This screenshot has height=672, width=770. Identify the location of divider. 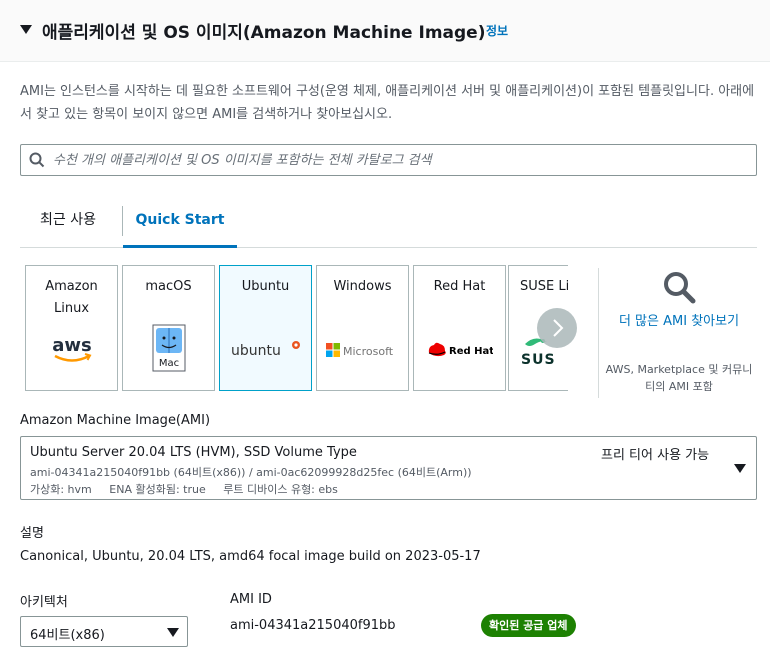
(598, 333).